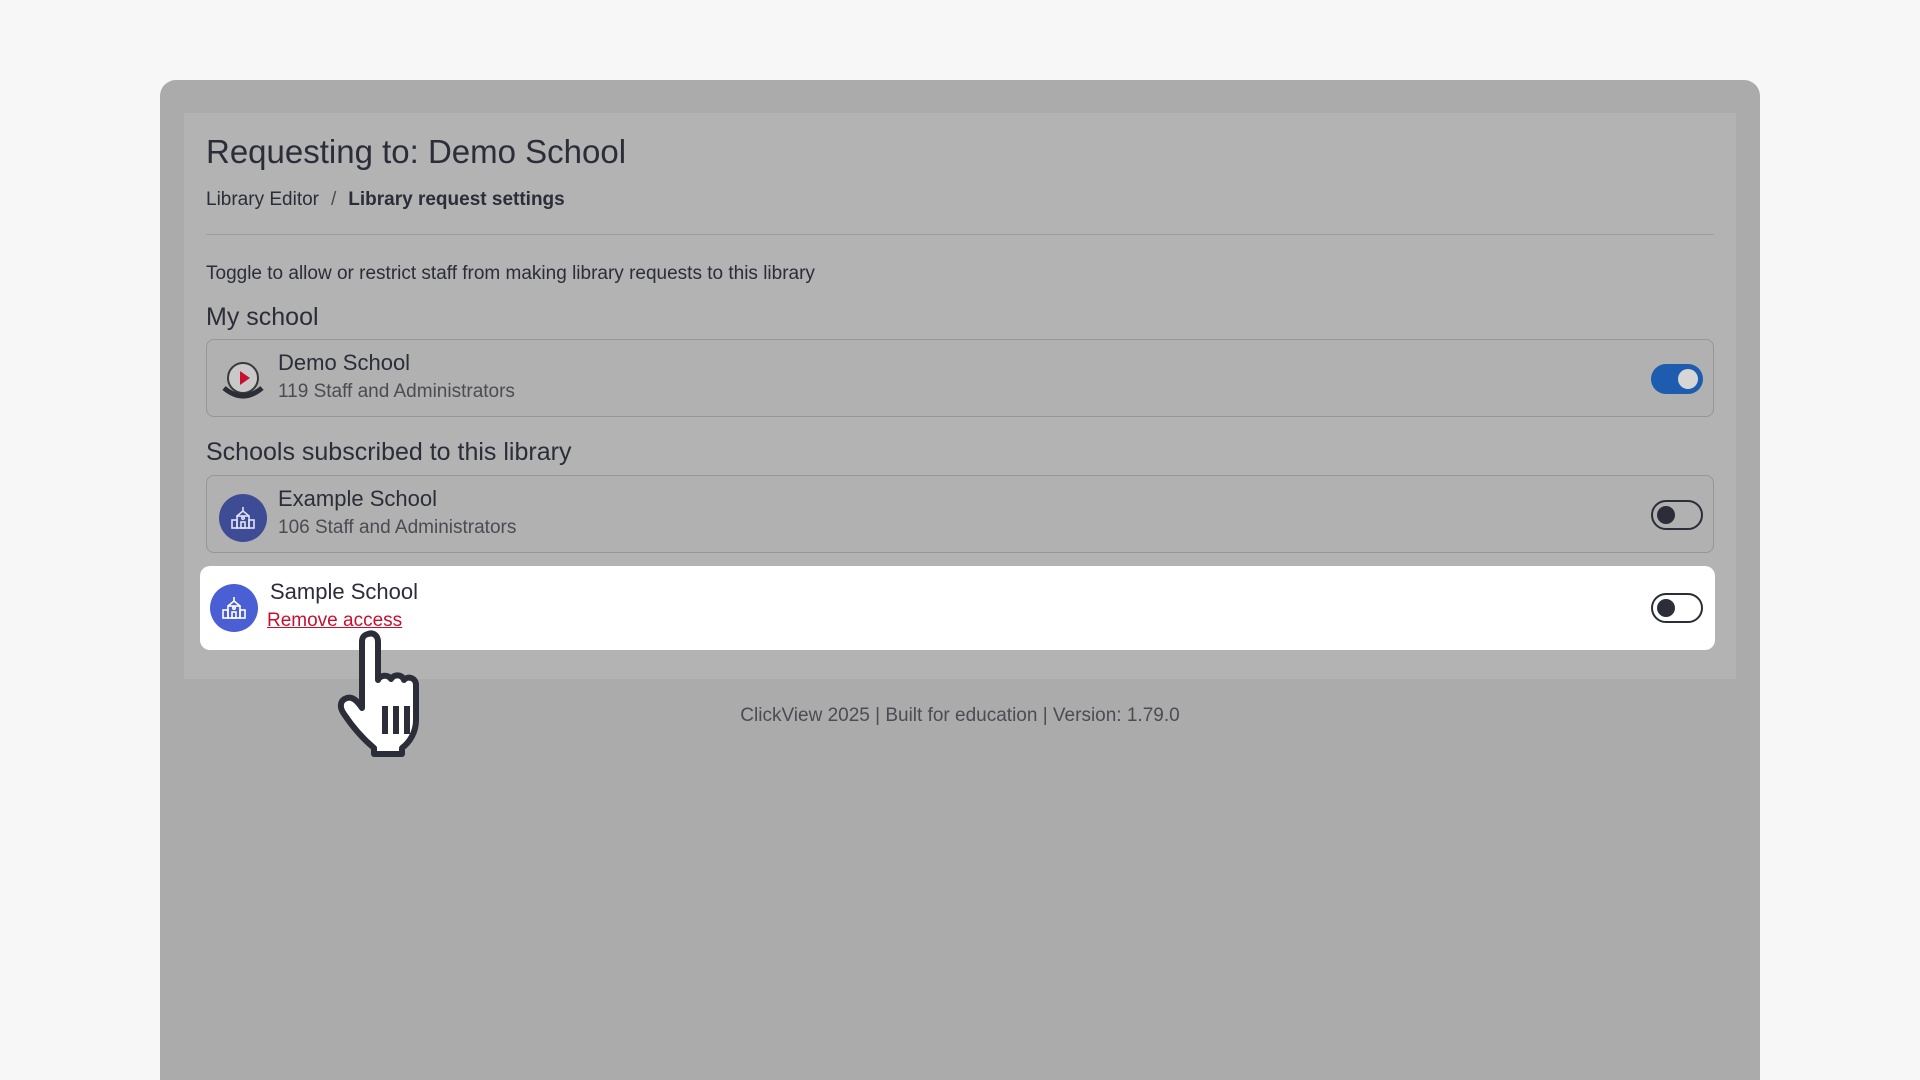 This screenshot has height=1080, width=1920. I want to click on subscribed-heading: Schools subscribed to this library, so click(389, 452).